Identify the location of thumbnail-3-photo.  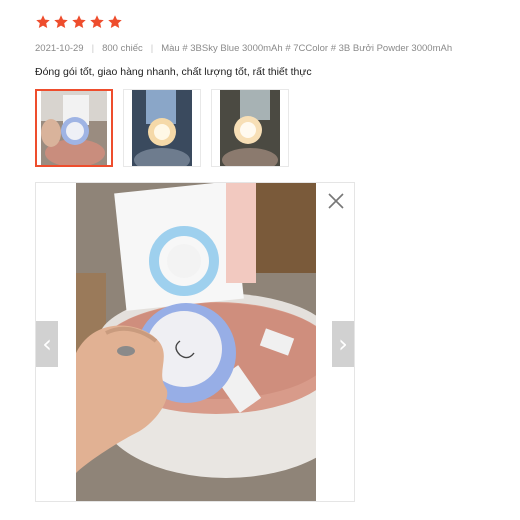
(250, 128).